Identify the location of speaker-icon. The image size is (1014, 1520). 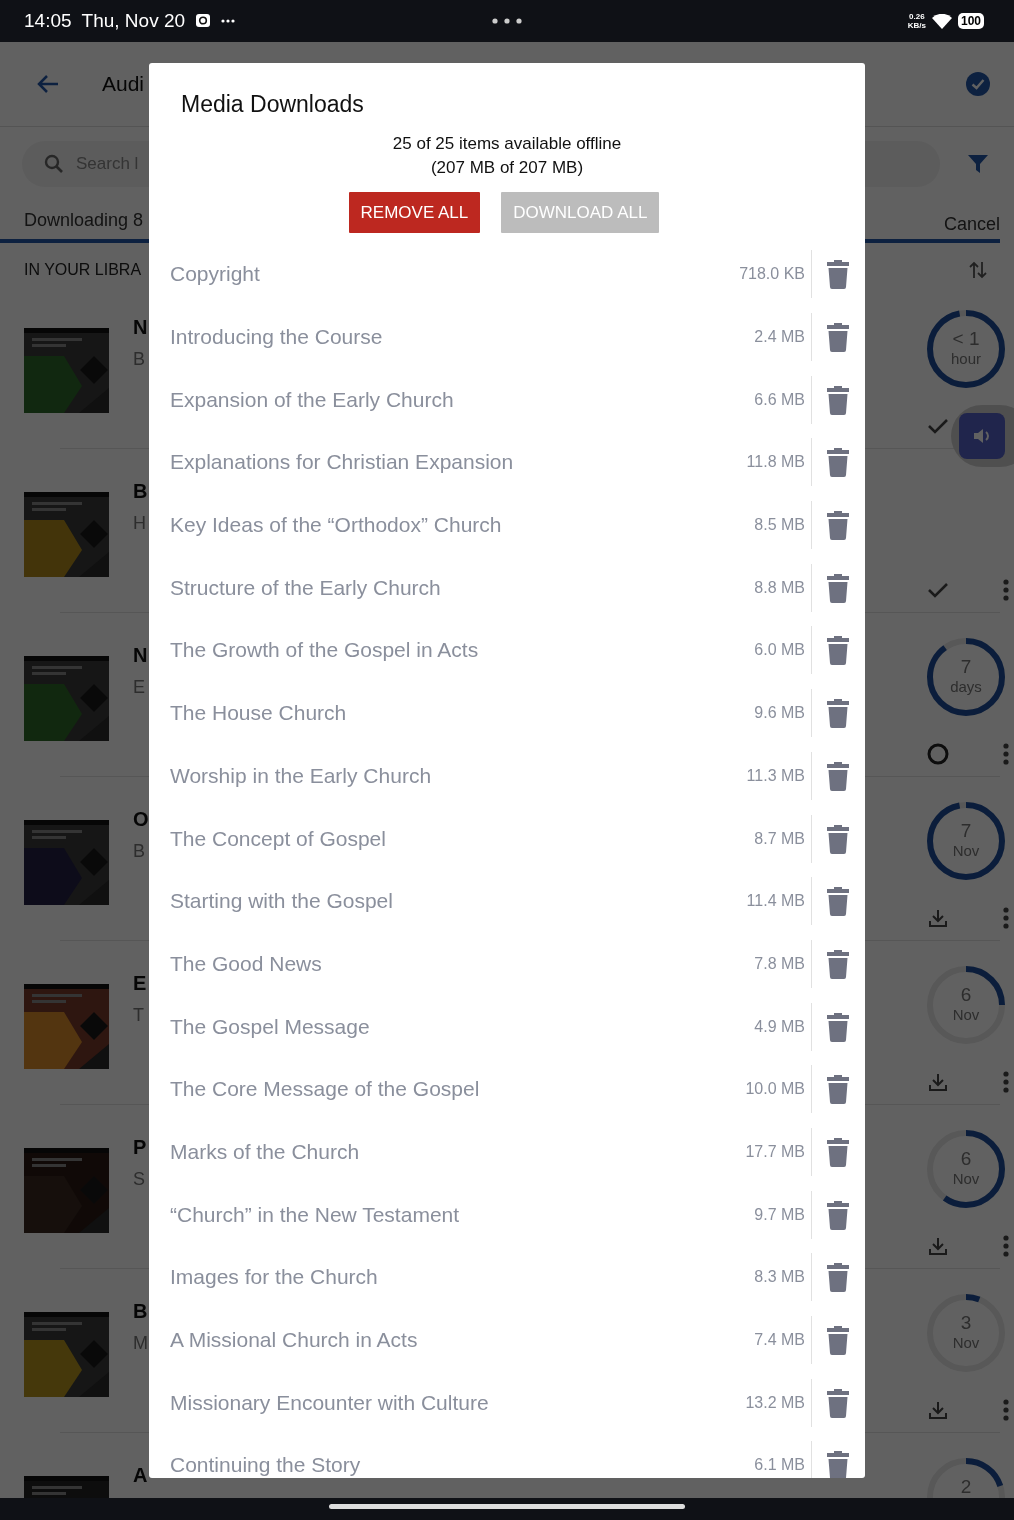
(982, 436).